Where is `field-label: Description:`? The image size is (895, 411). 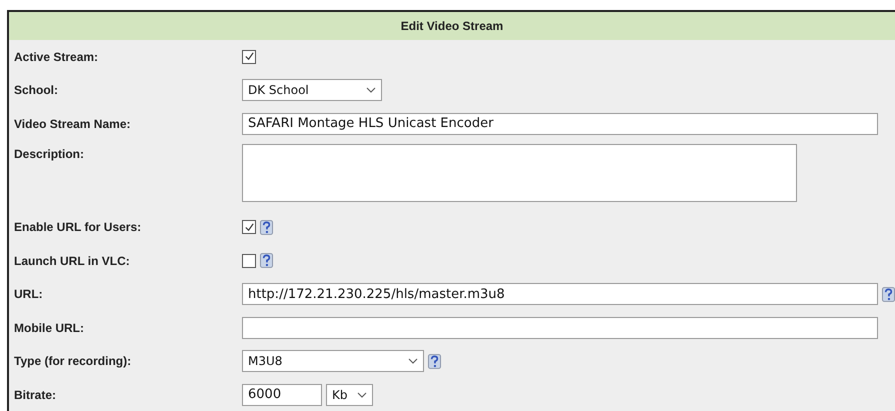 field-label: Description: is located at coordinates (49, 153).